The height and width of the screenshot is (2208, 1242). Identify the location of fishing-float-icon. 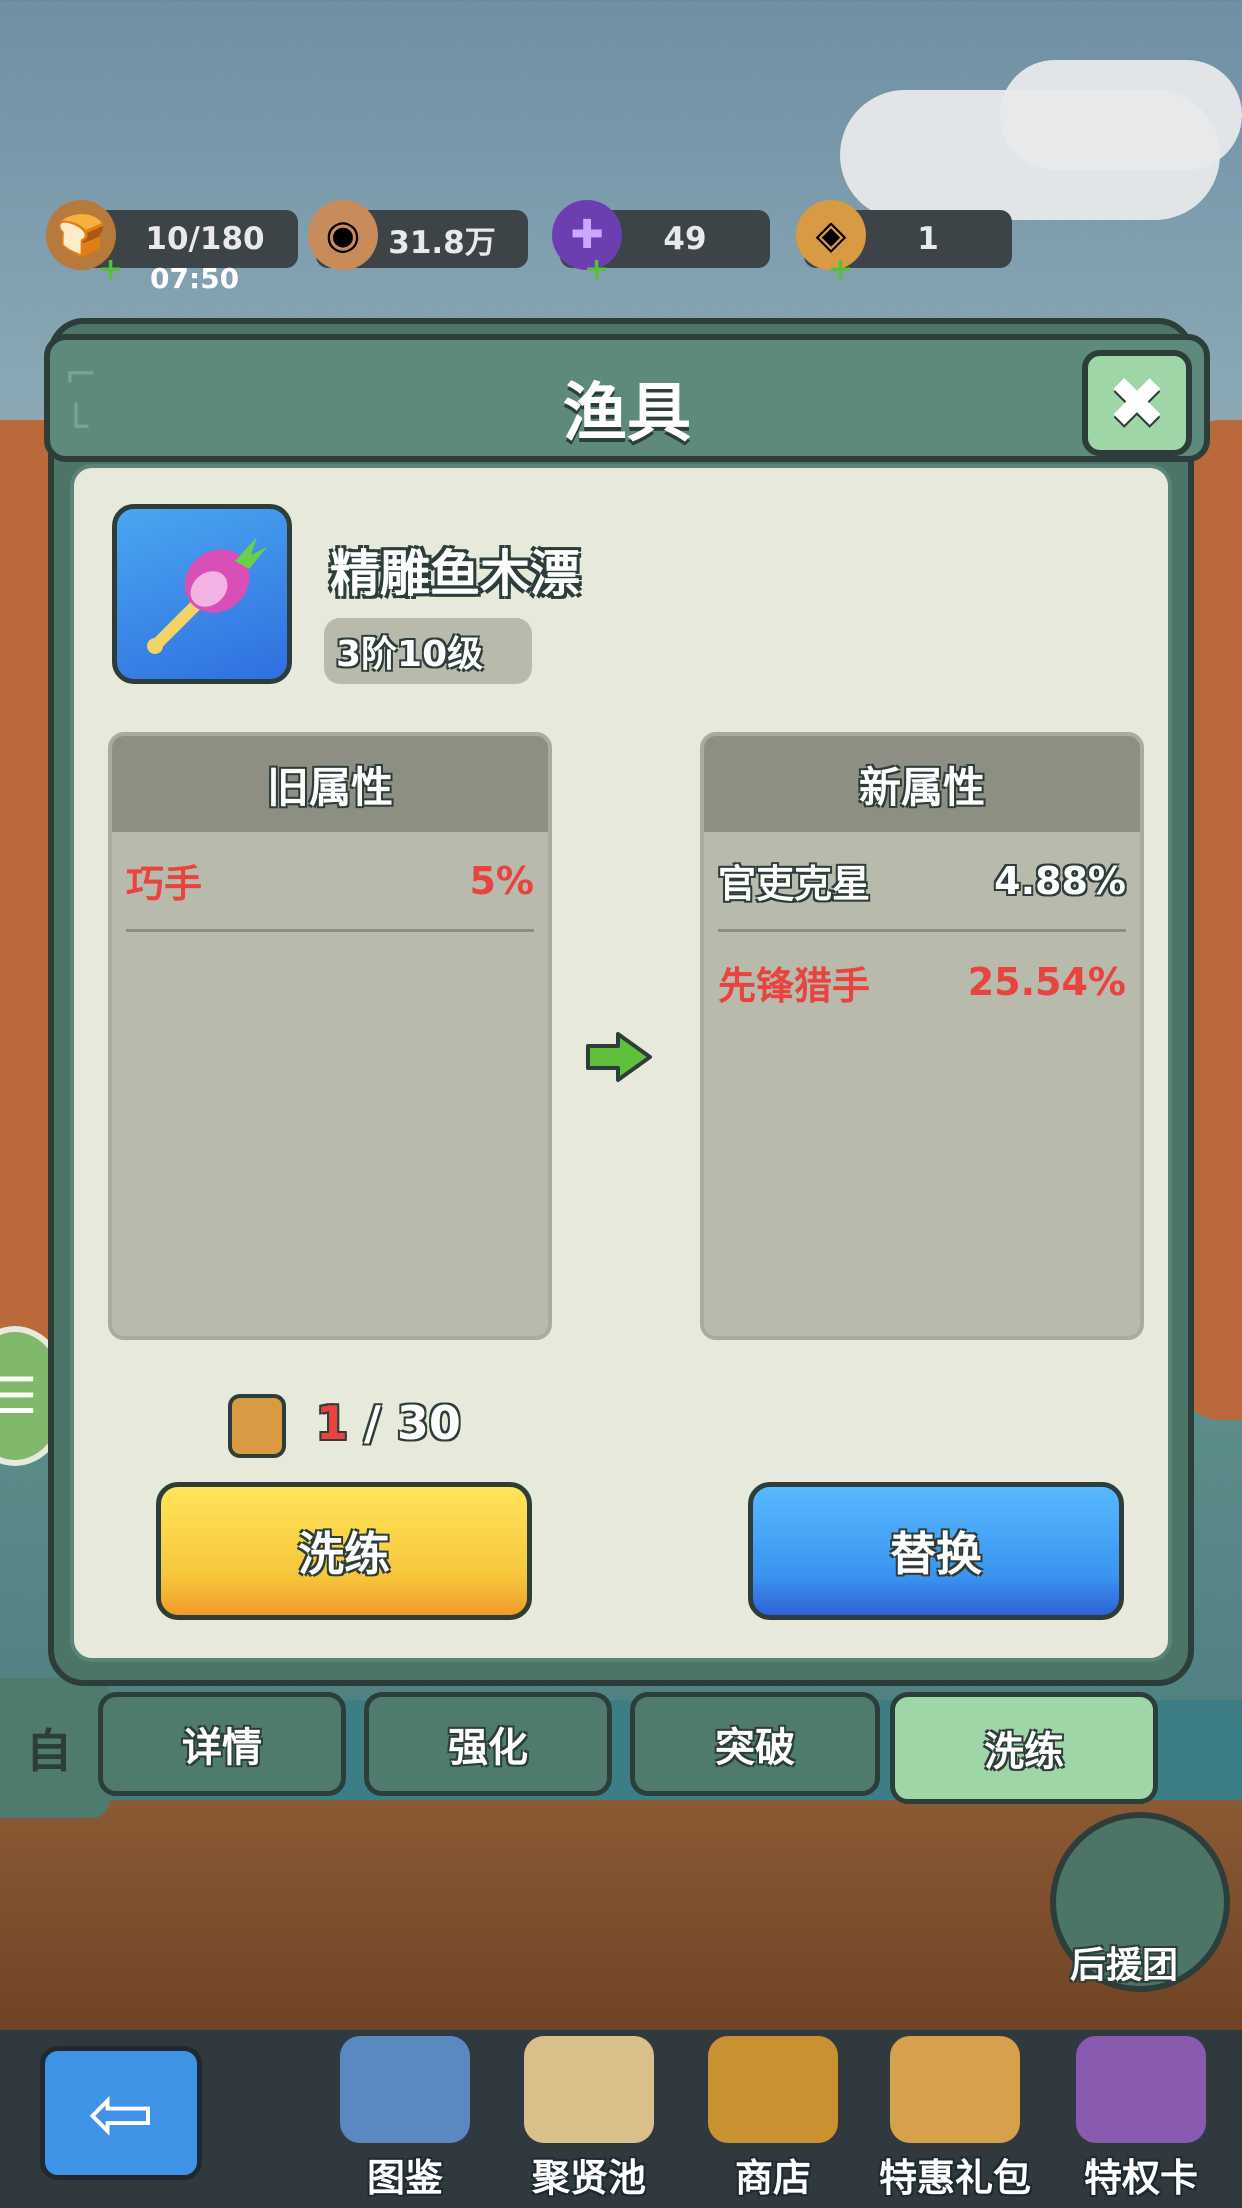
(202, 594).